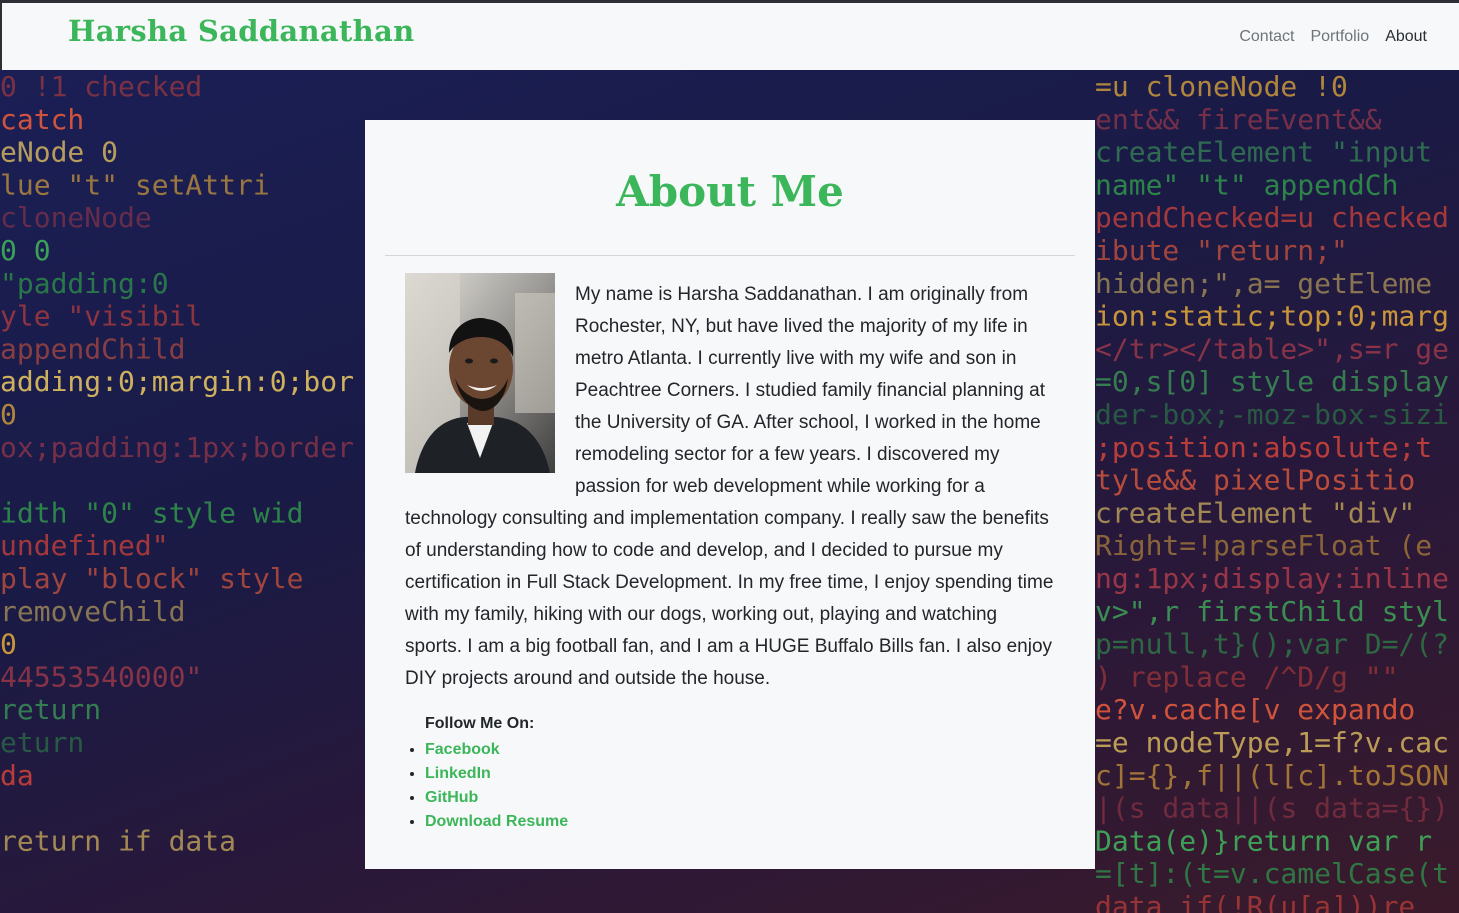 The image size is (1459, 913). Describe the element at coordinates (451, 797) in the screenshot. I see `github-link: GitHub` at that location.